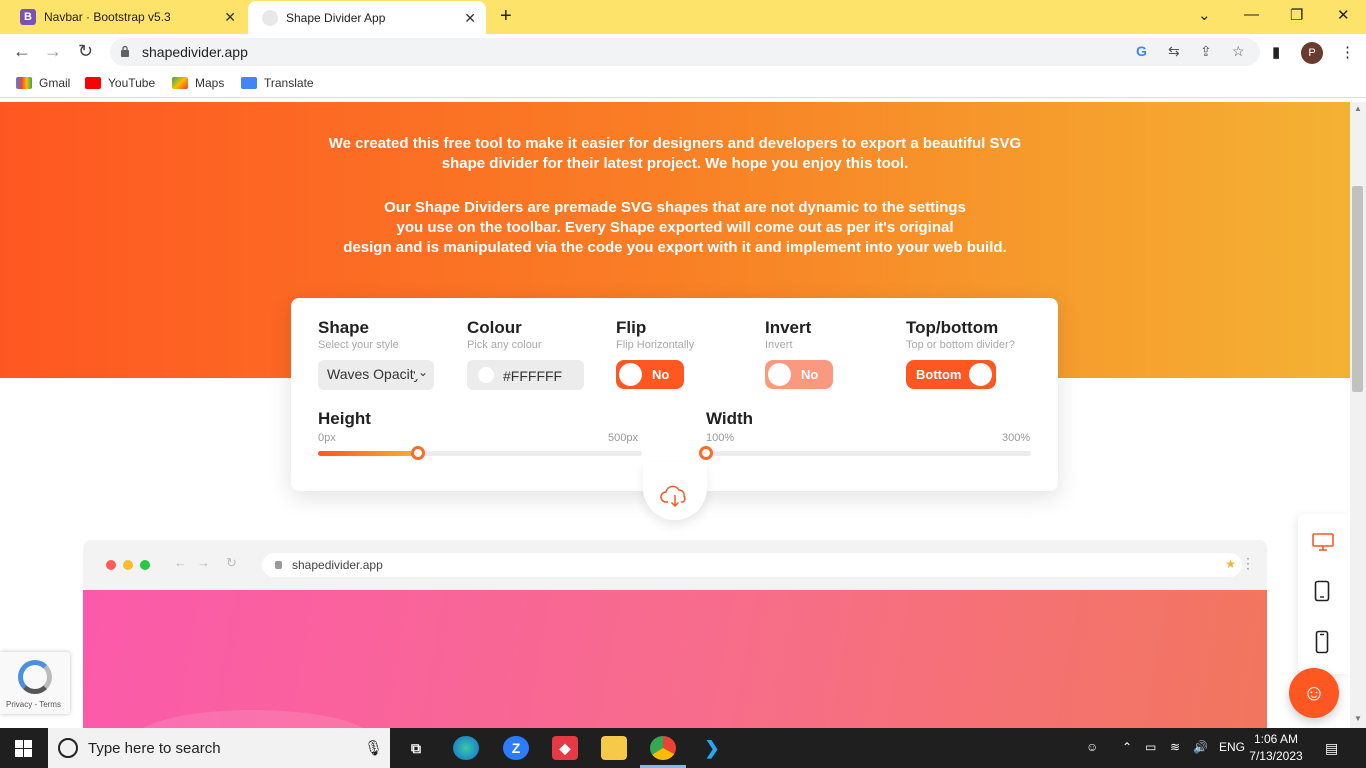  What do you see at coordinates (1296, 15) in the screenshot?
I see `restore-button: ❐` at bounding box center [1296, 15].